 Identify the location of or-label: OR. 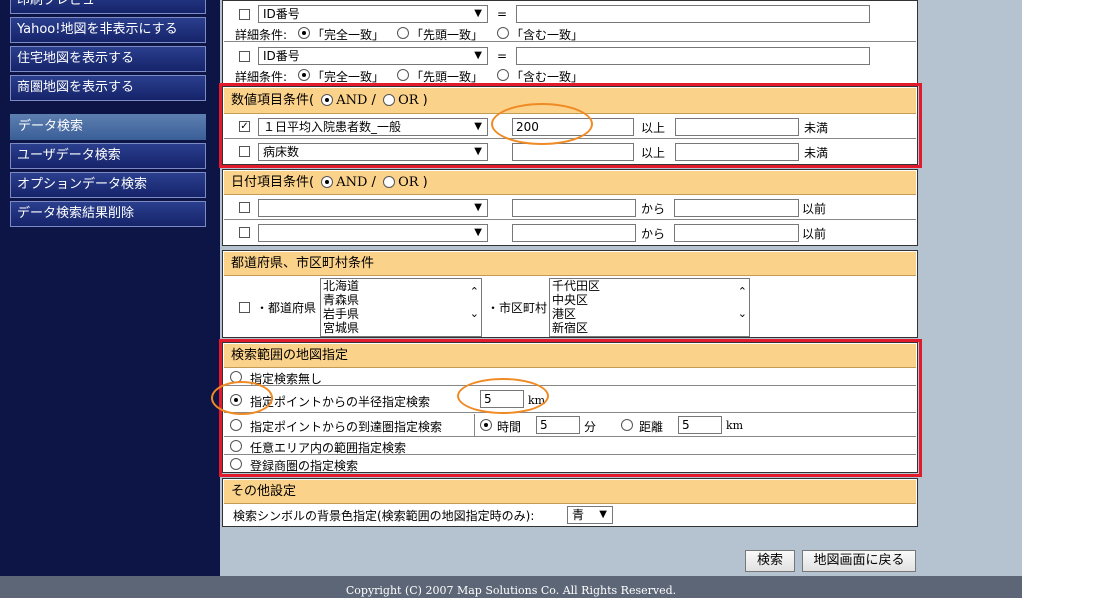
(408, 182).